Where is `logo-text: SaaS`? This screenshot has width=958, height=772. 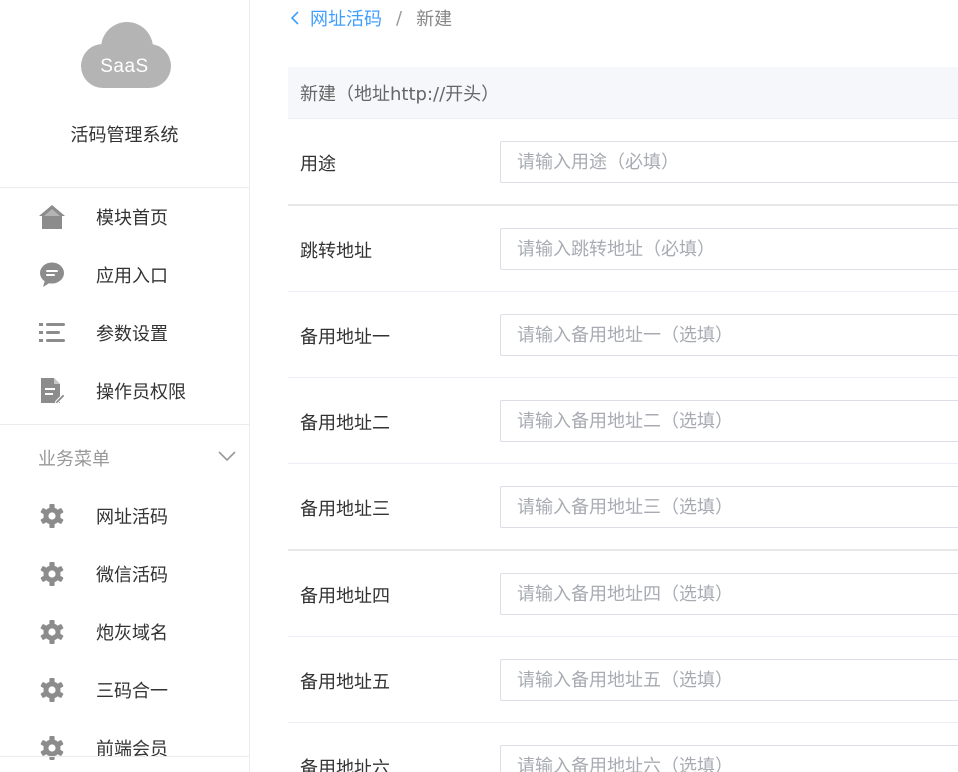 logo-text: SaaS is located at coordinates (124, 66).